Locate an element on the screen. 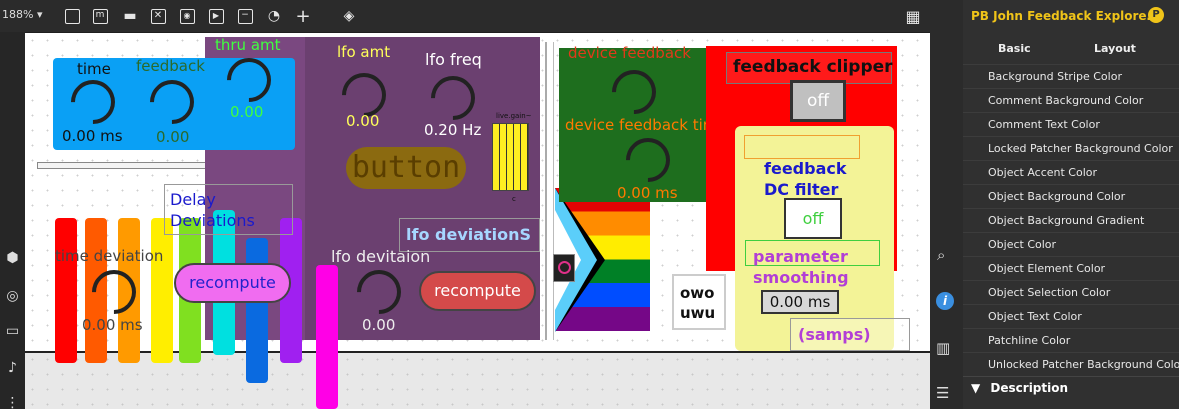  thru-value: 0.00 is located at coordinates (247, 112).